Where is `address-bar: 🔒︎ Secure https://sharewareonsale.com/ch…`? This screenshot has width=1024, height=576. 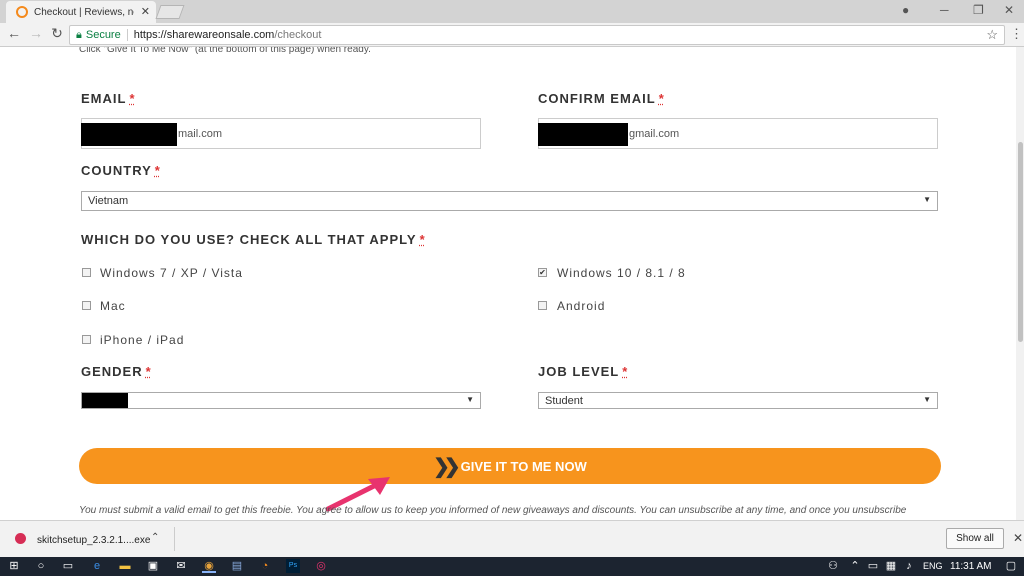 address-bar: 🔒︎ Secure https://sharewareonsale.com/ch… is located at coordinates (537, 35).